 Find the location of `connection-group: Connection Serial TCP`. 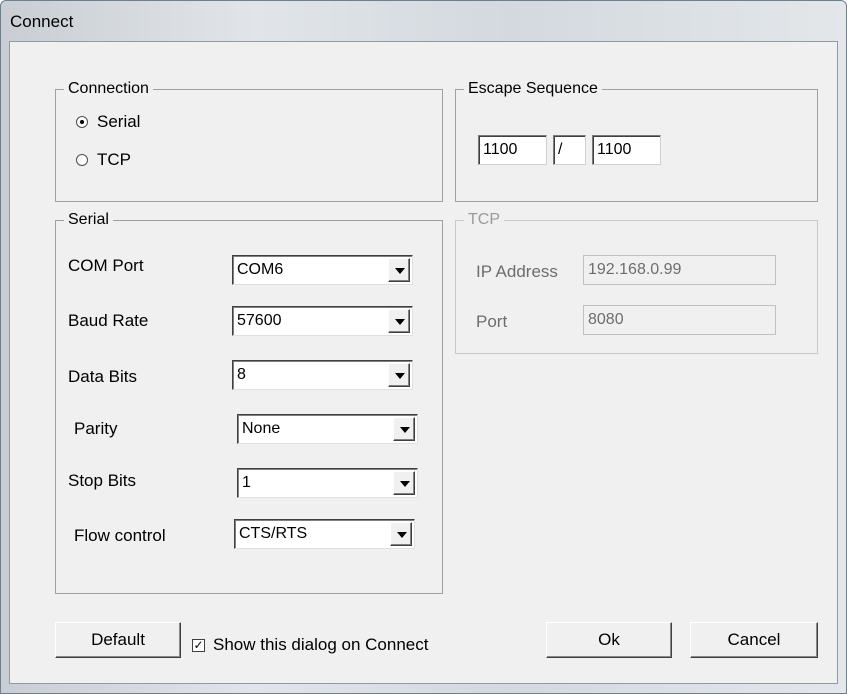

connection-group: Connection Serial TCP is located at coordinates (249, 140).